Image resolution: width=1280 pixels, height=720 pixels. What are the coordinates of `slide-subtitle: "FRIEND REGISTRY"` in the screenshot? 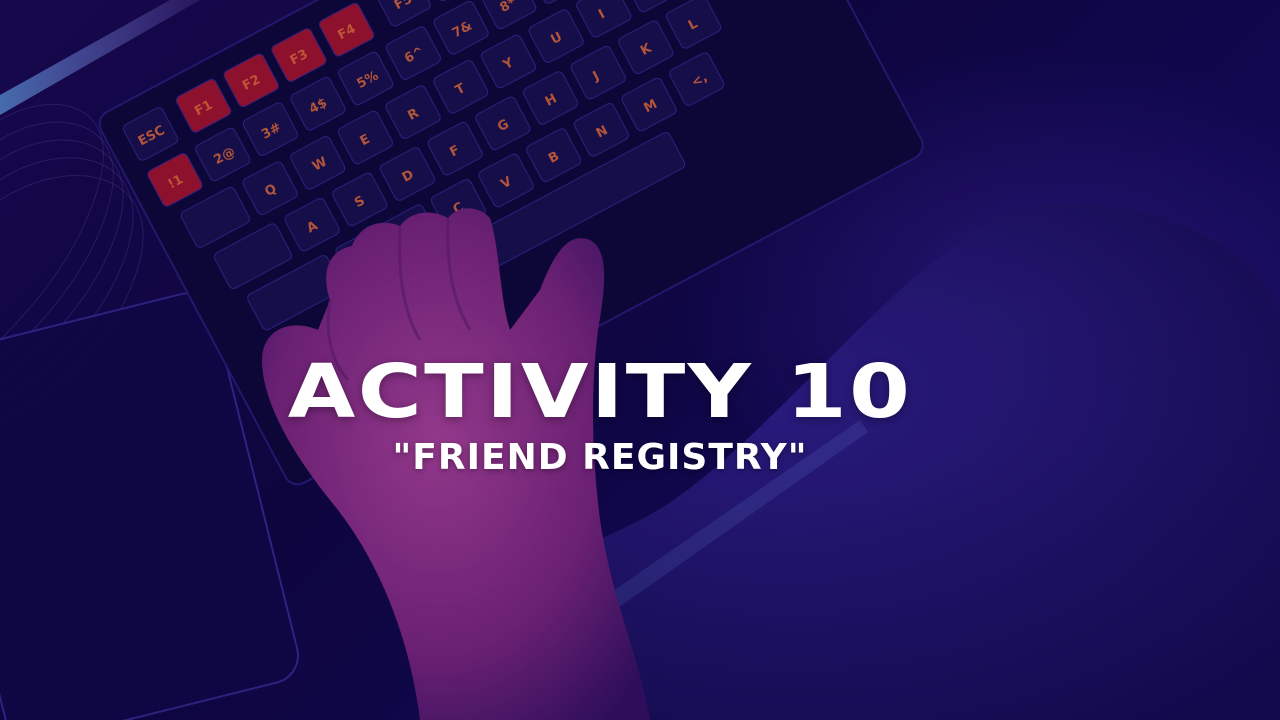 It's located at (600, 457).